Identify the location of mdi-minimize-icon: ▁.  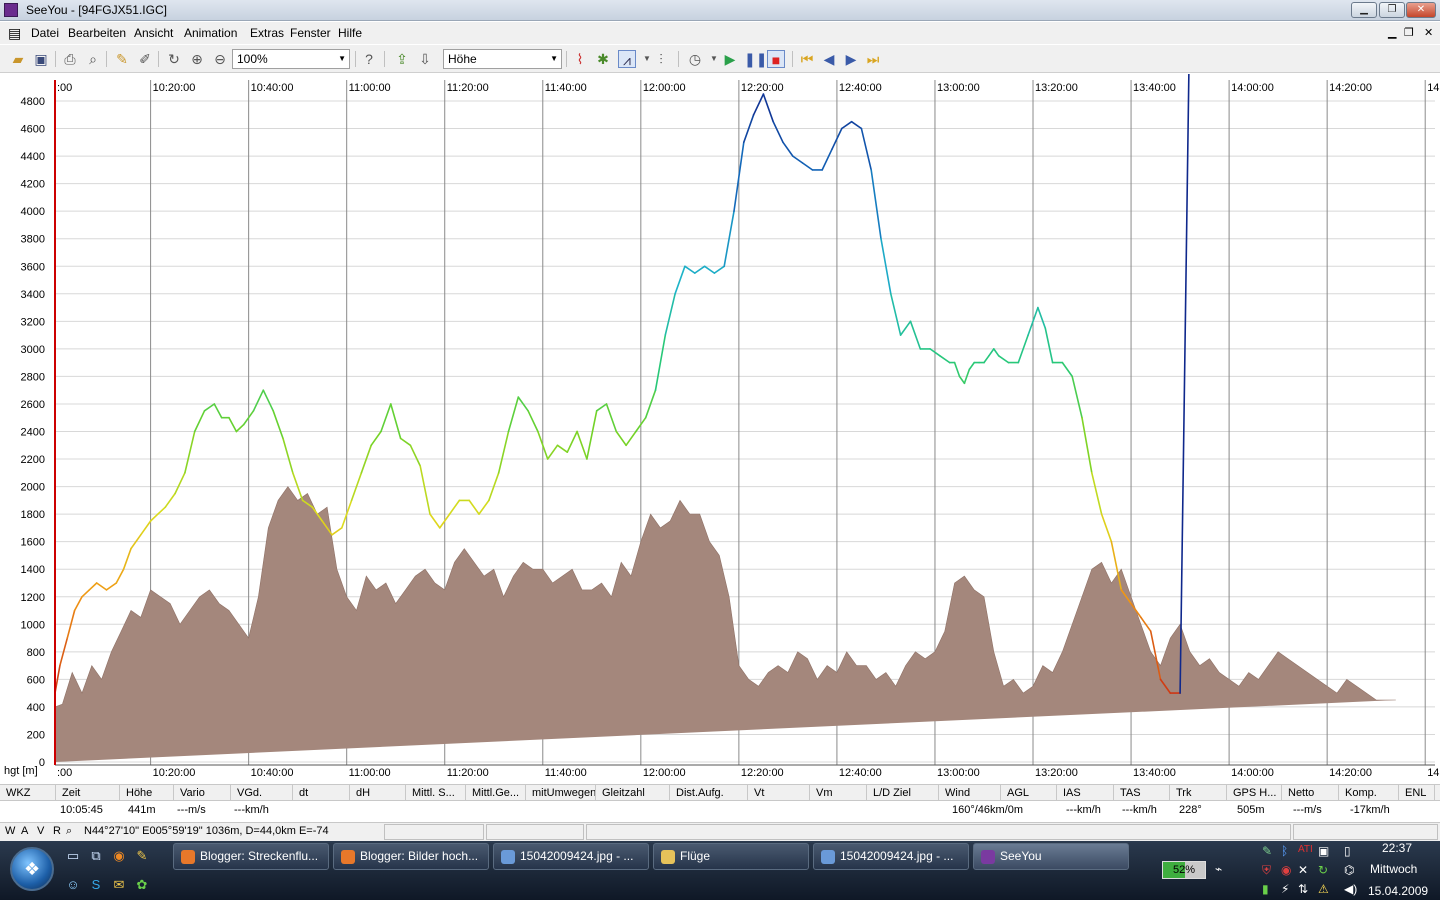
(1392, 32).